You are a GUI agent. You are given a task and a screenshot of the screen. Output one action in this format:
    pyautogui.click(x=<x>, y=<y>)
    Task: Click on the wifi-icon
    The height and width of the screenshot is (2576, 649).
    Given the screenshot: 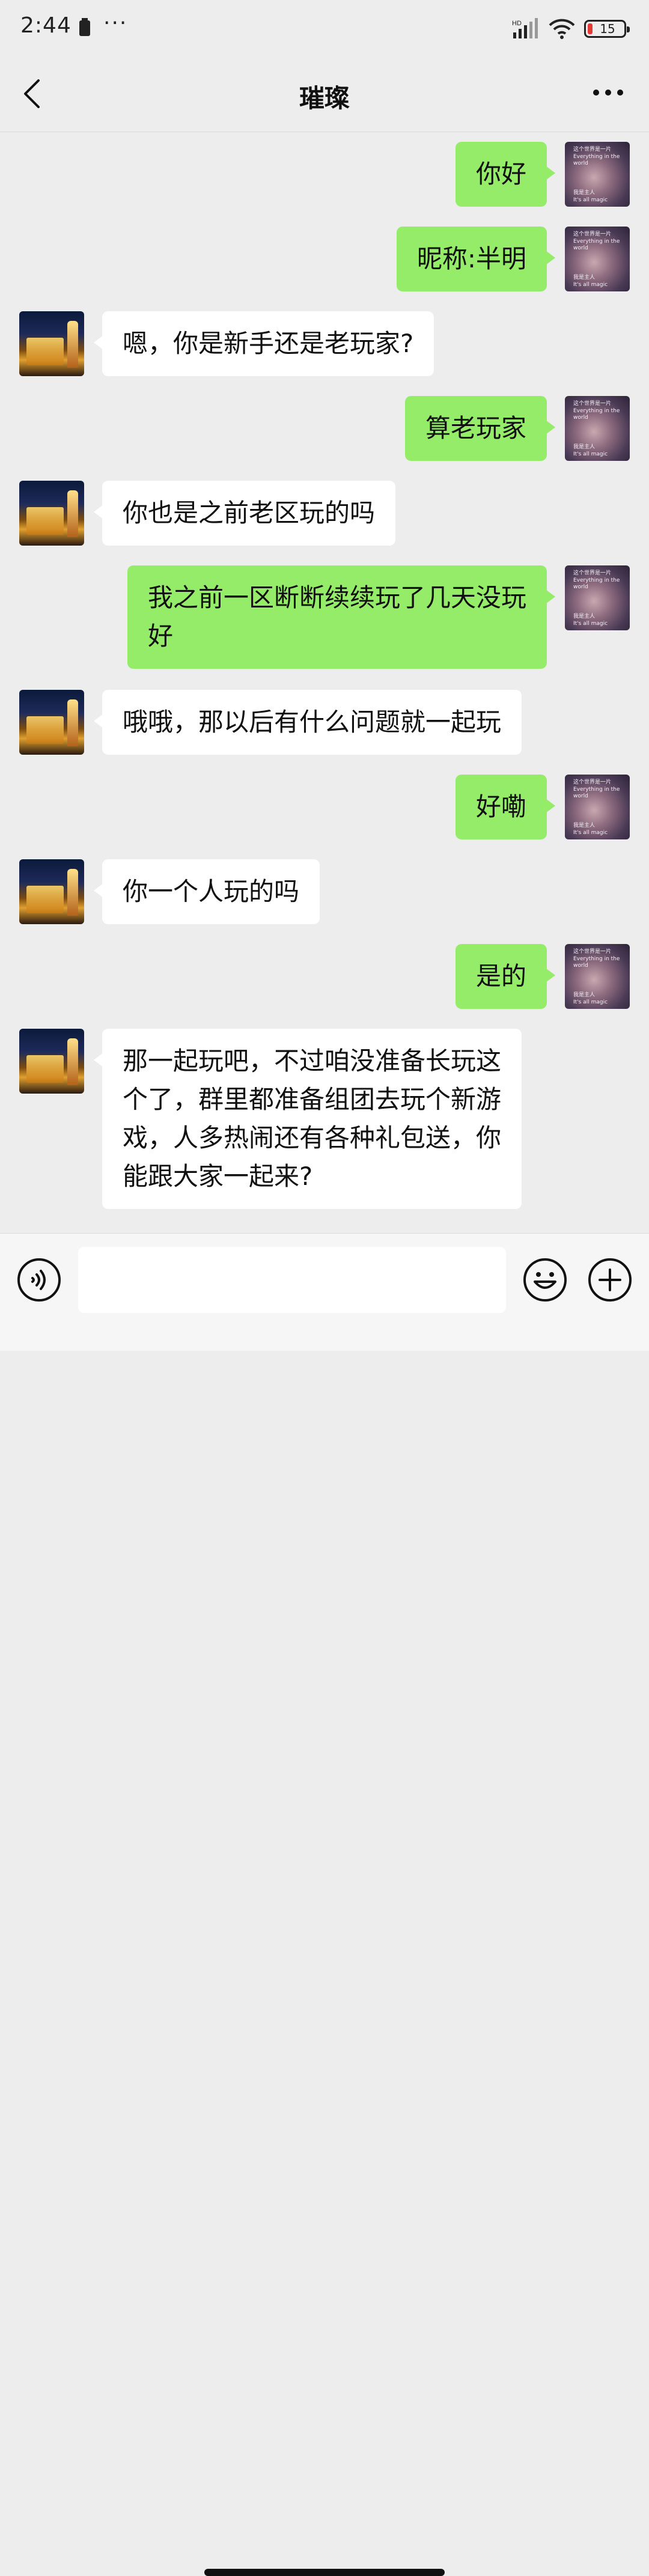 What is the action you would take?
    pyautogui.click(x=562, y=29)
    